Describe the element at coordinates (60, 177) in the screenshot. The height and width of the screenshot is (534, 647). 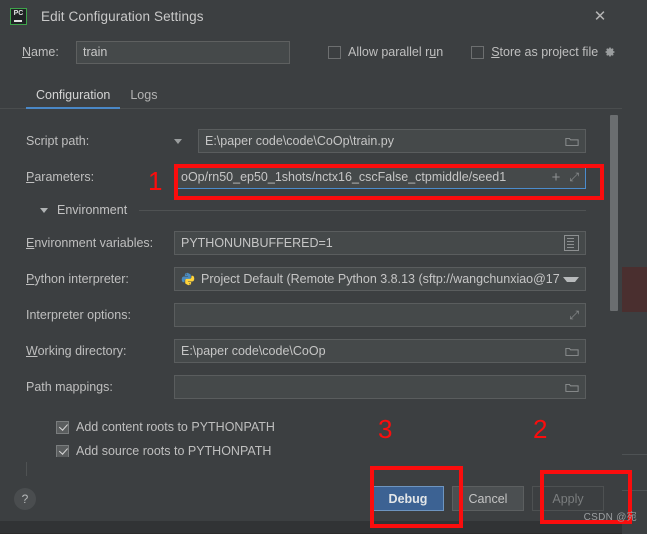
I see `parameters-label: Parameters:` at that location.